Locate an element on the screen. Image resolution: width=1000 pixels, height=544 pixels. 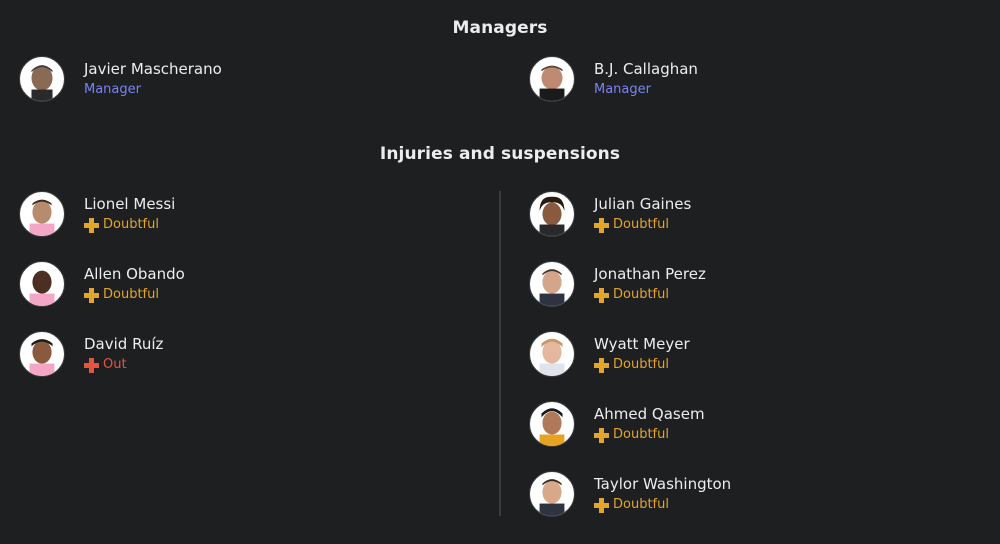
player-name: Julian Gaines is located at coordinates (643, 204).